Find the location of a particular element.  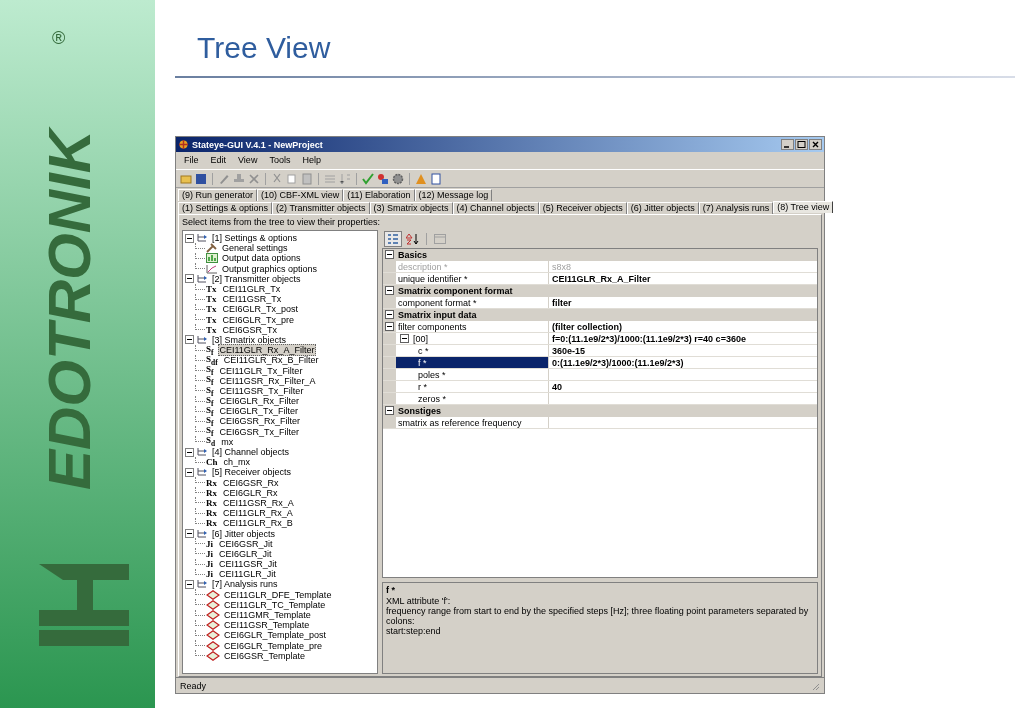

save-icon is located at coordinates (201, 178).